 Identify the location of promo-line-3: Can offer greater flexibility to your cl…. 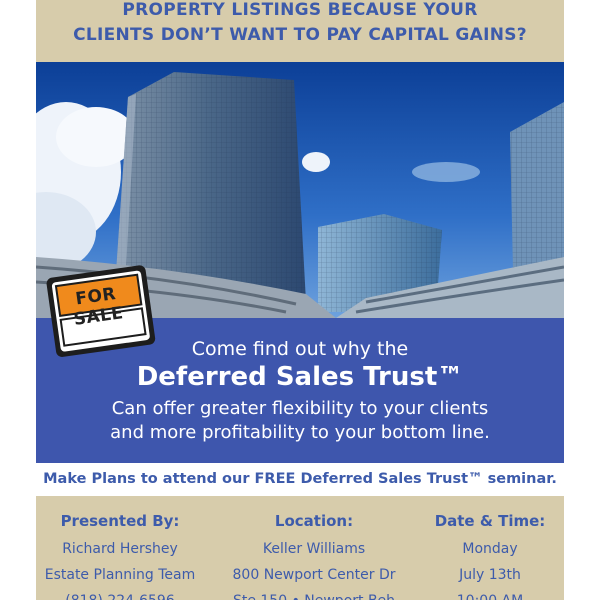
(300, 408).